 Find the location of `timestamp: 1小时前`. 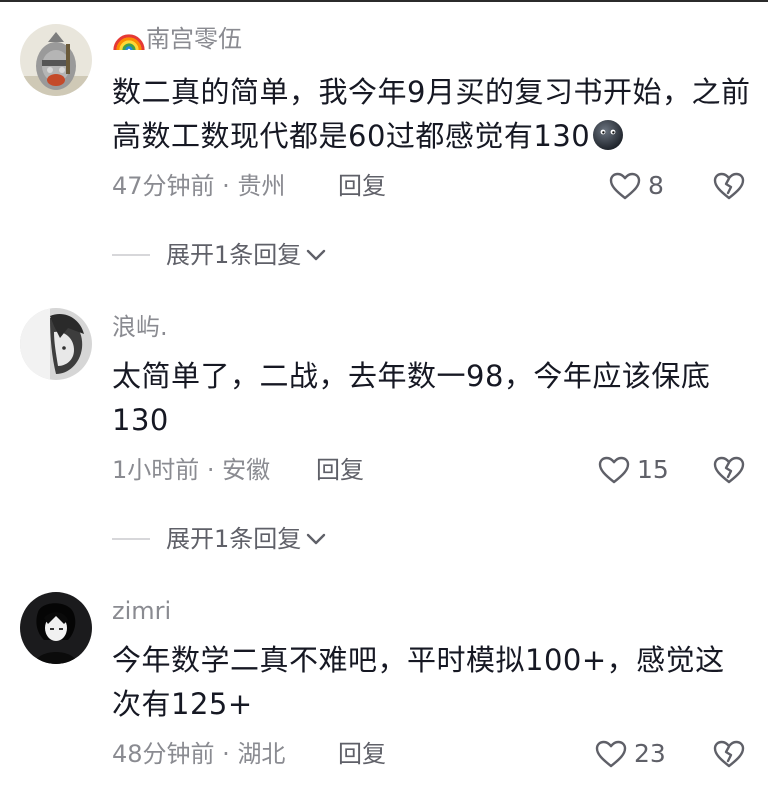

timestamp: 1小时前 is located at coordinates (156, 470).